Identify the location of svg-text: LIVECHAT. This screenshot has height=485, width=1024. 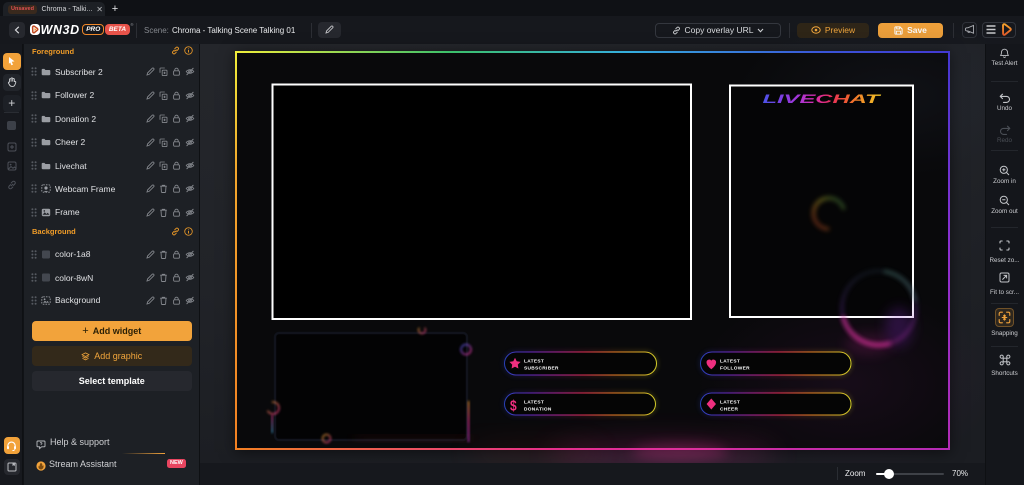
(823, 99).